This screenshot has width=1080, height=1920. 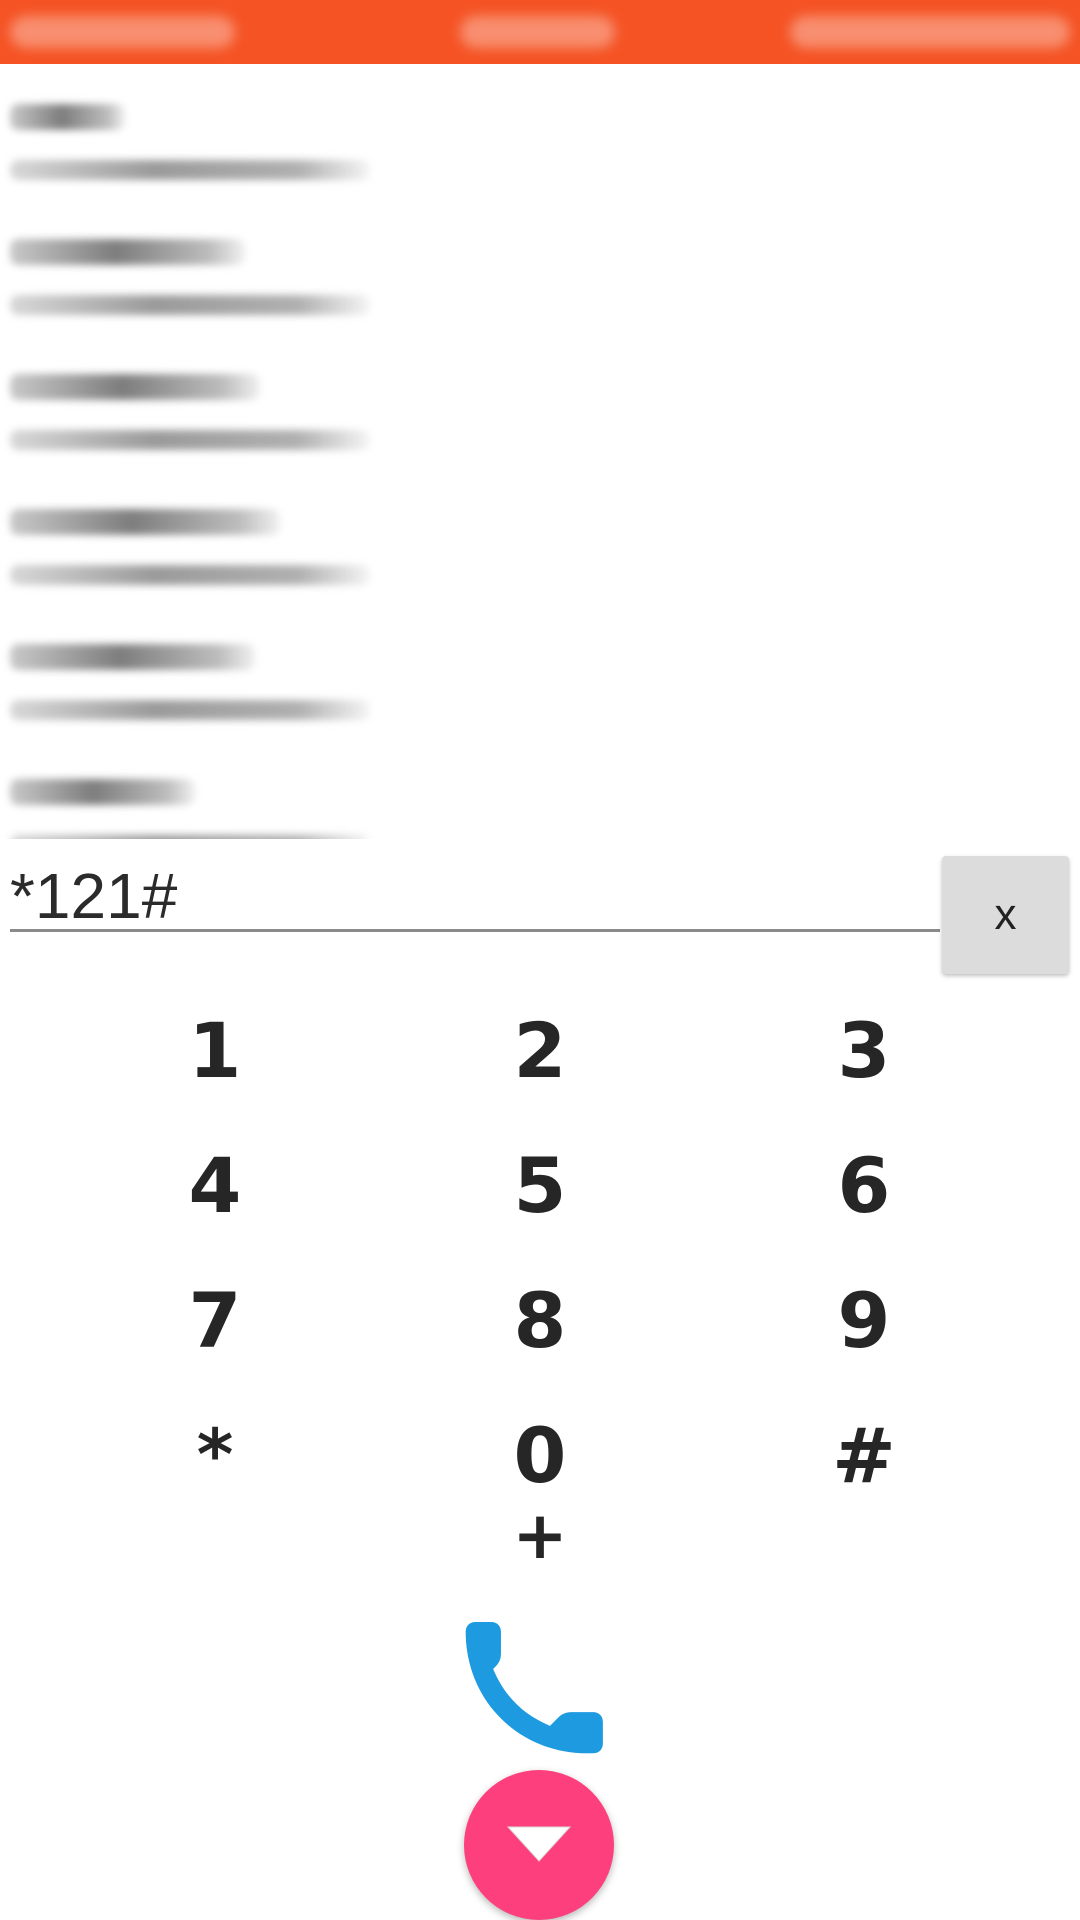 I want to click on key-1: 1, so click(x=215, y=1050).